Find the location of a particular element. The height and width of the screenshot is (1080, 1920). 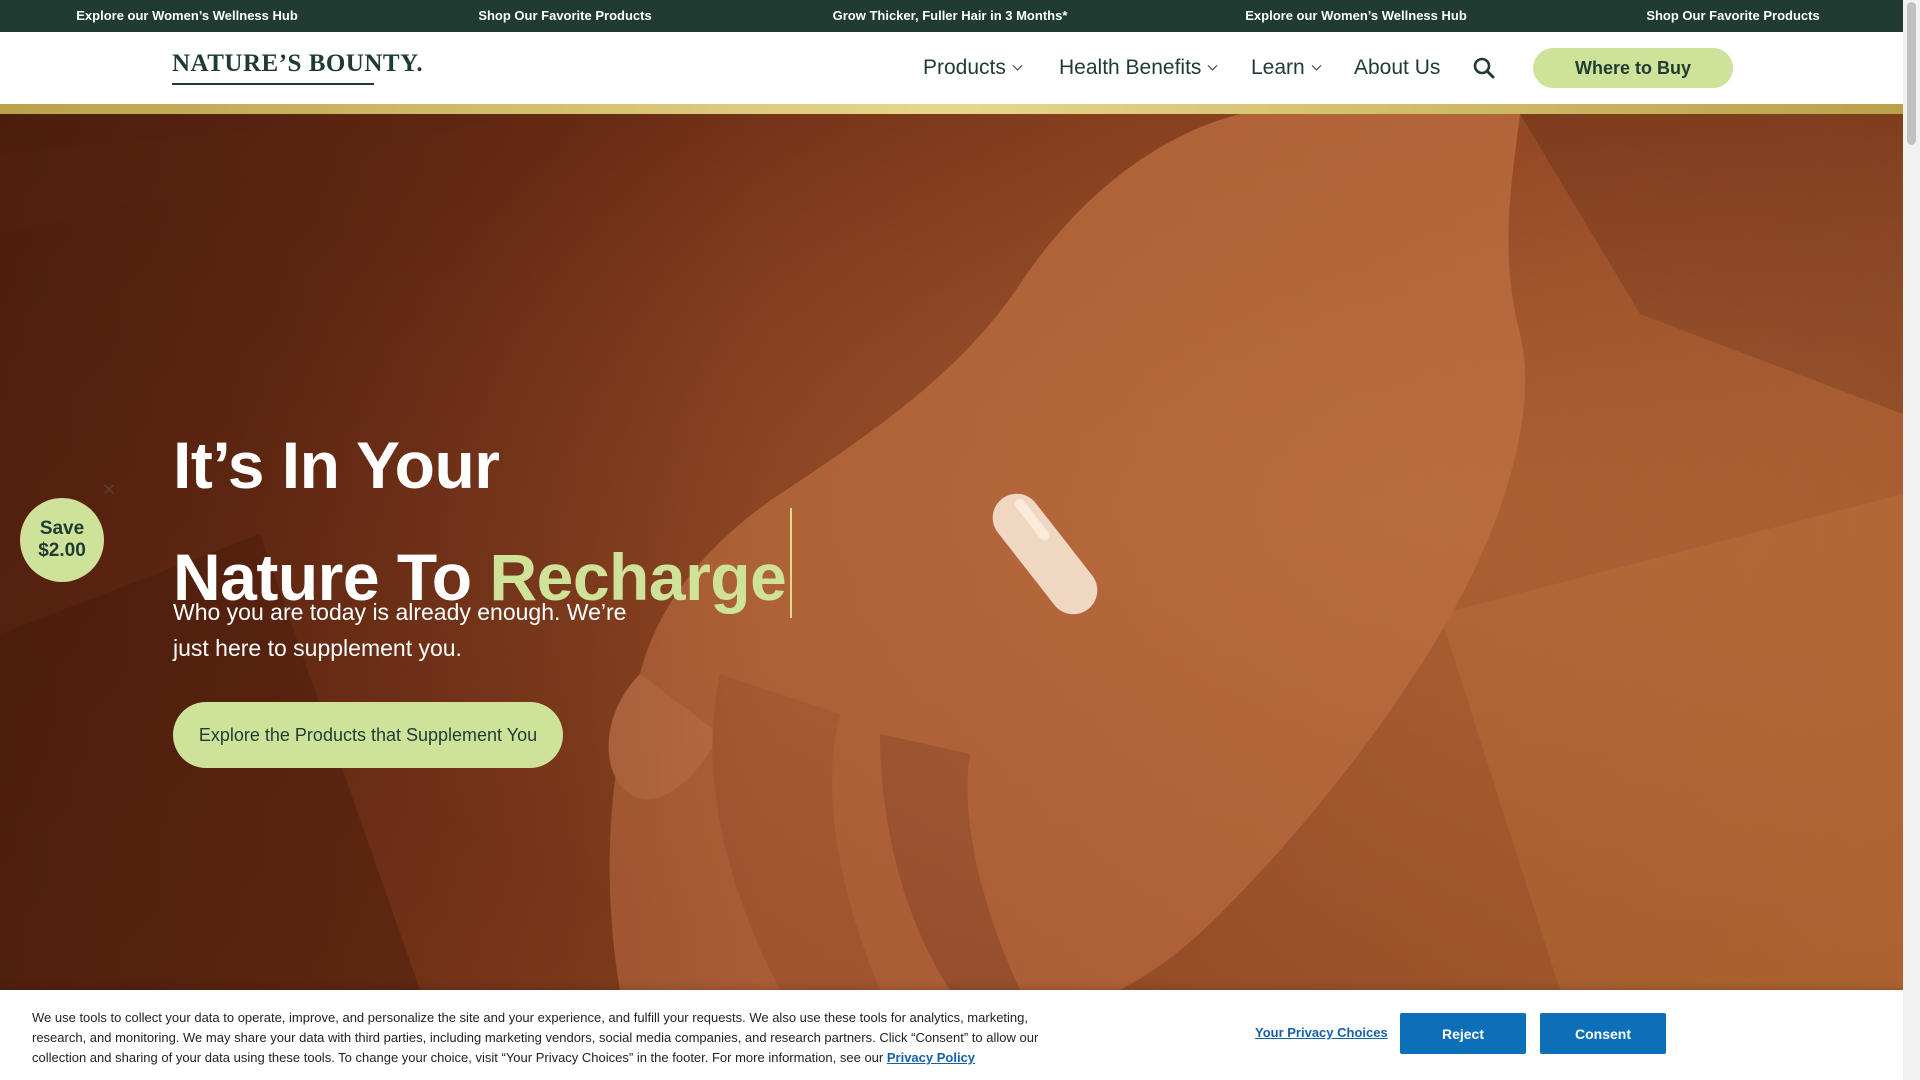

search-icon is located at coordinates (1484, 68).